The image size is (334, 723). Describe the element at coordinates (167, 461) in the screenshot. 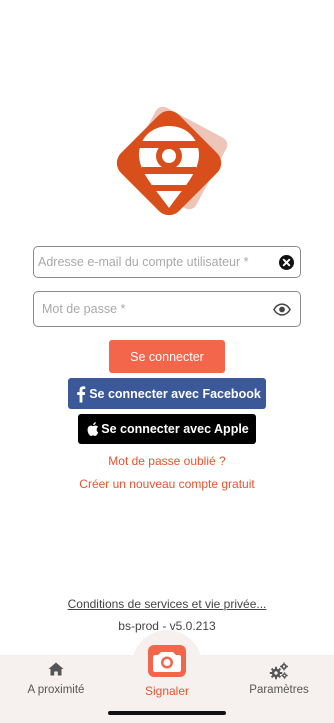

I see `forgot-password-link: Mot de passe oublié ?` at that location.